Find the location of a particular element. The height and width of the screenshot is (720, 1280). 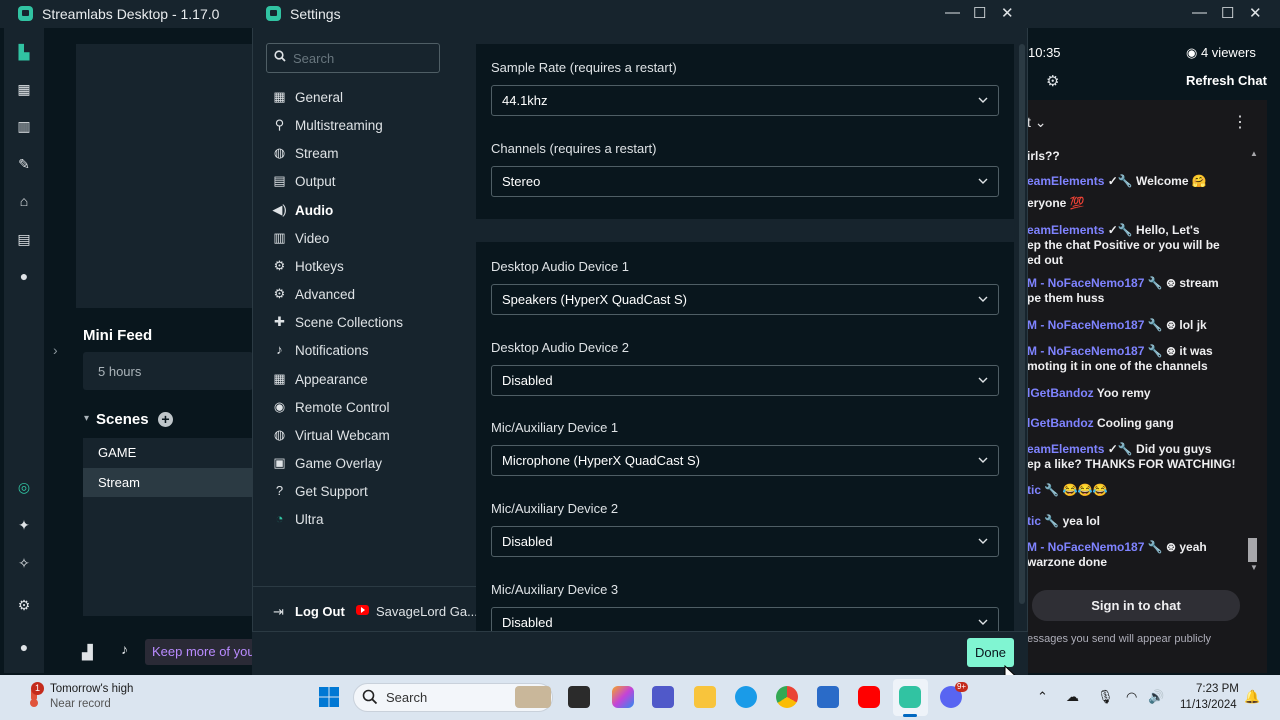

library-icon: ▥ is located at coordinates (24, 126).